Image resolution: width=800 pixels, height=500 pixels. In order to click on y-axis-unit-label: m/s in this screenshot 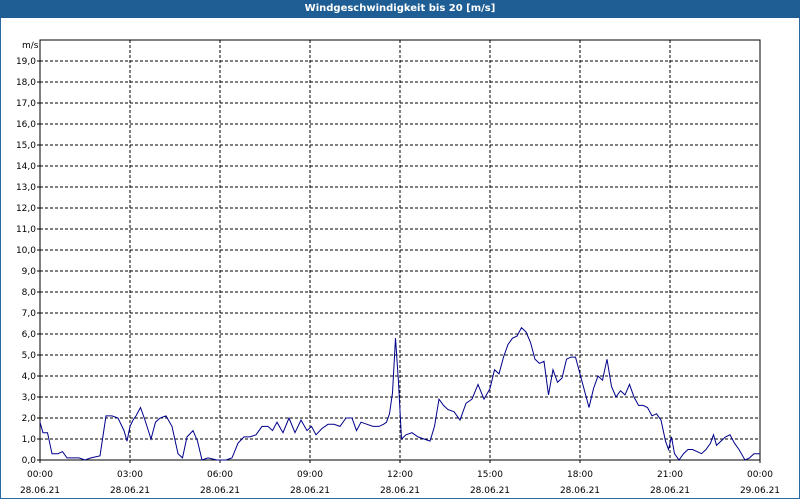, I will do `click(30, 46)`.